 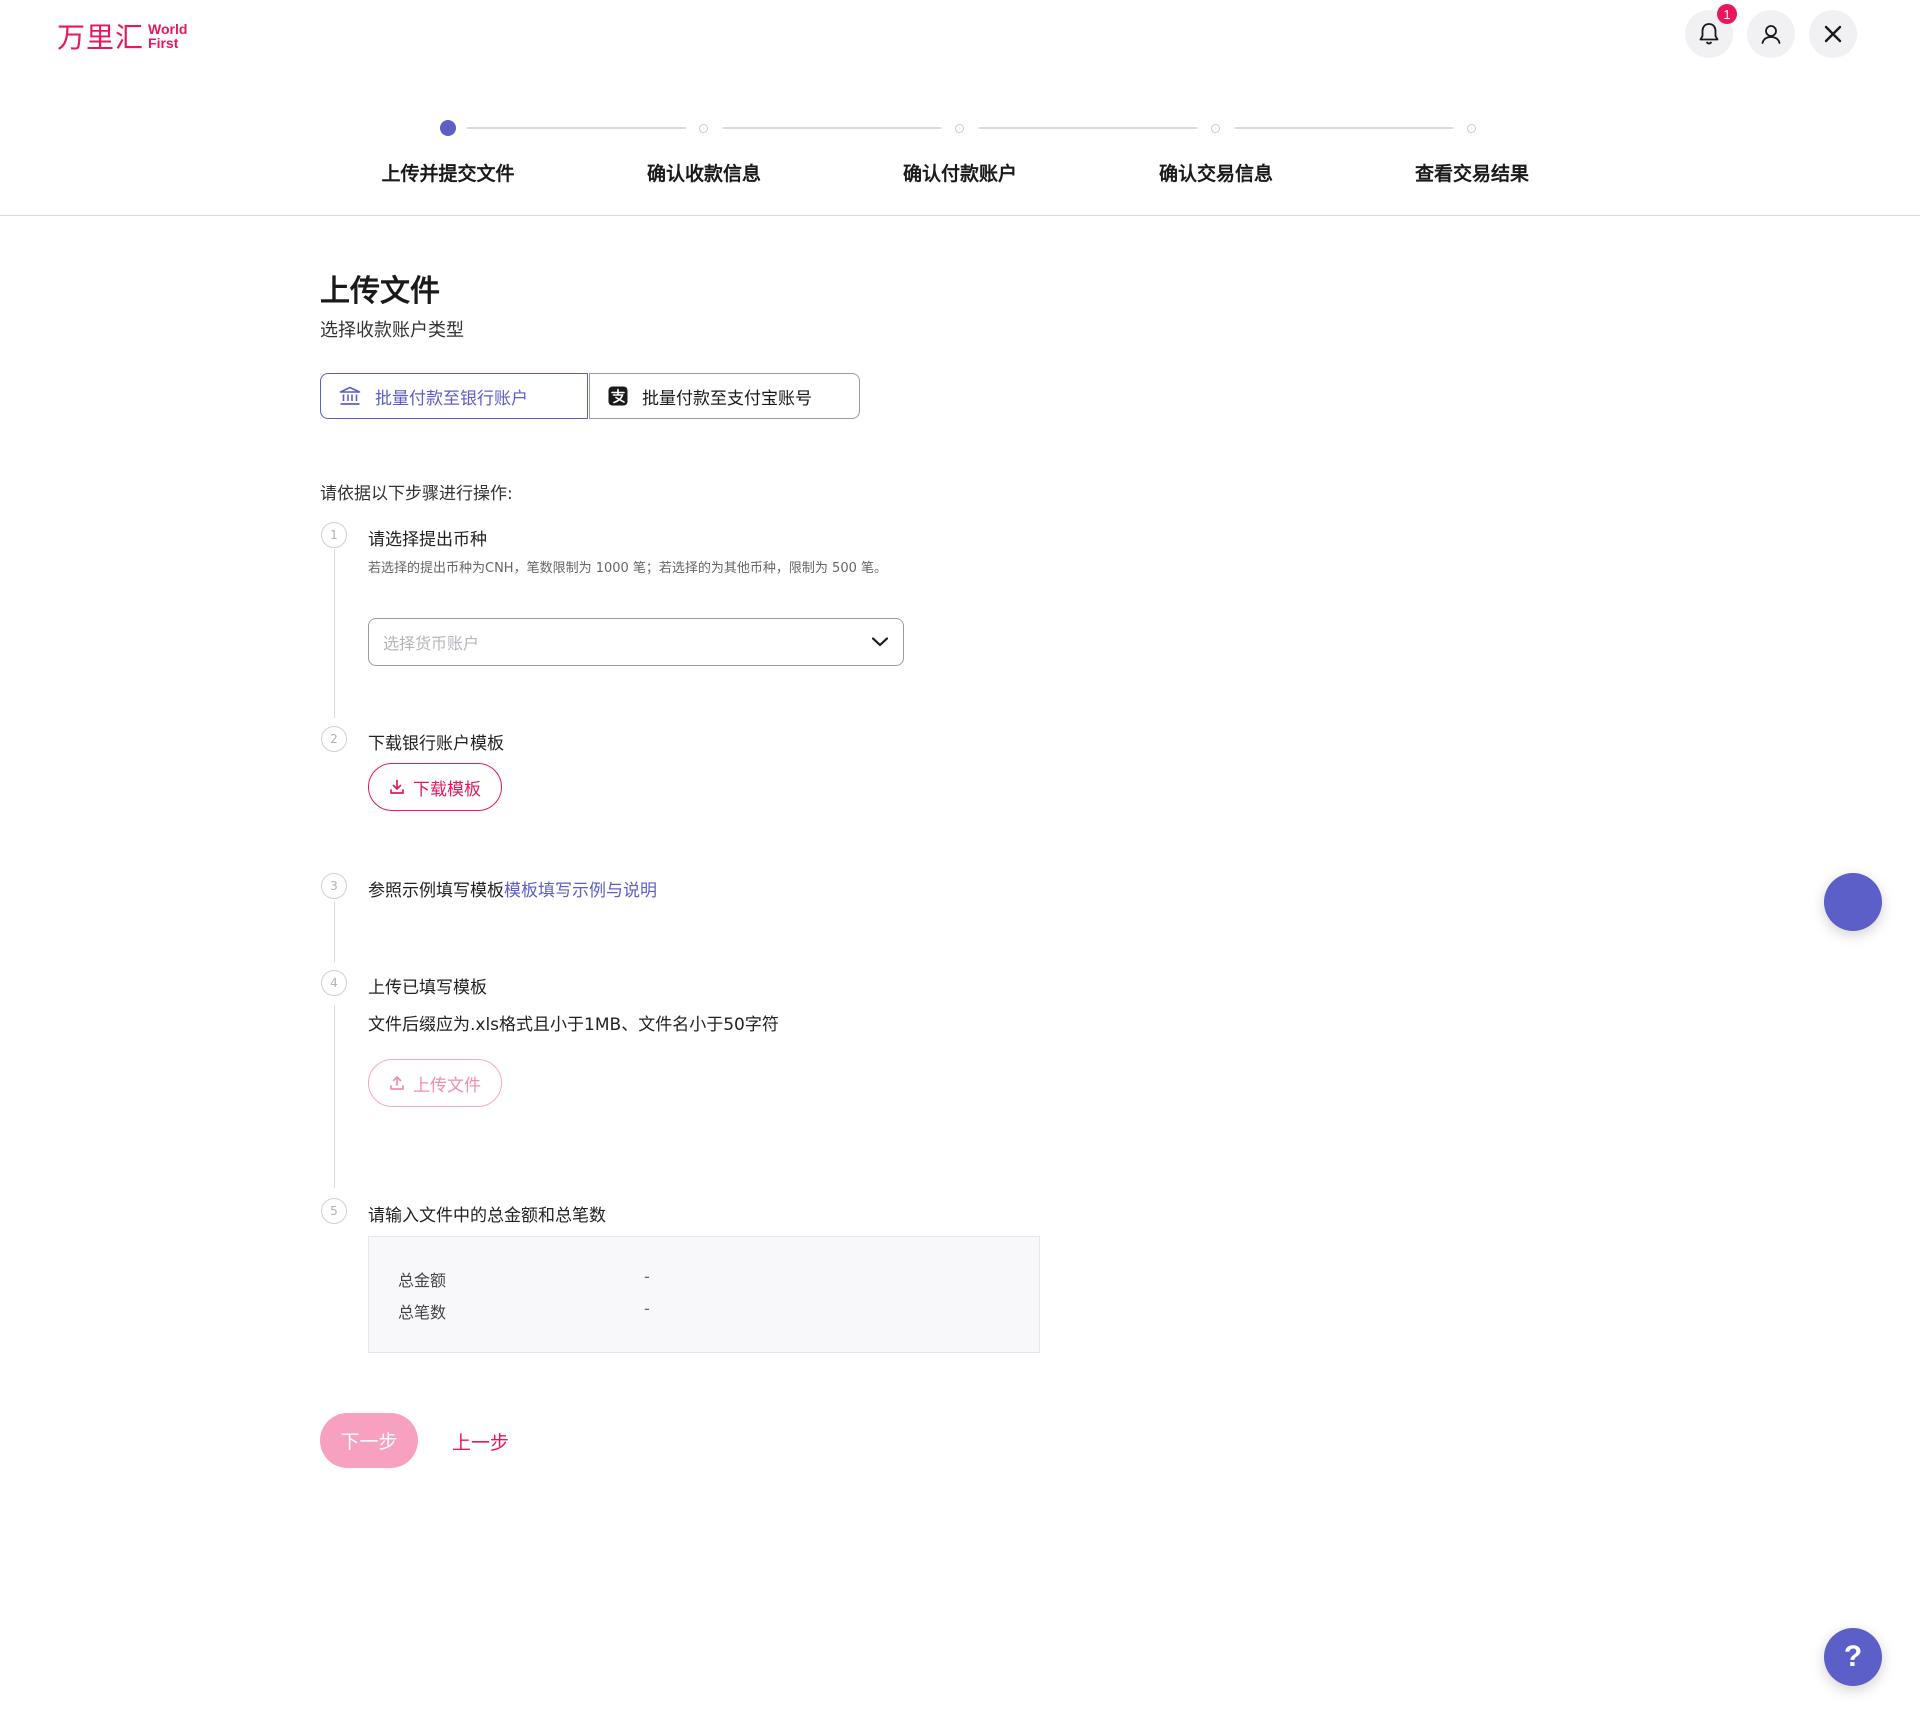 What do you see at coordinates (1709, 34) in the screenshot?
I see `bell-icon` at bounding box center [1709, 34].